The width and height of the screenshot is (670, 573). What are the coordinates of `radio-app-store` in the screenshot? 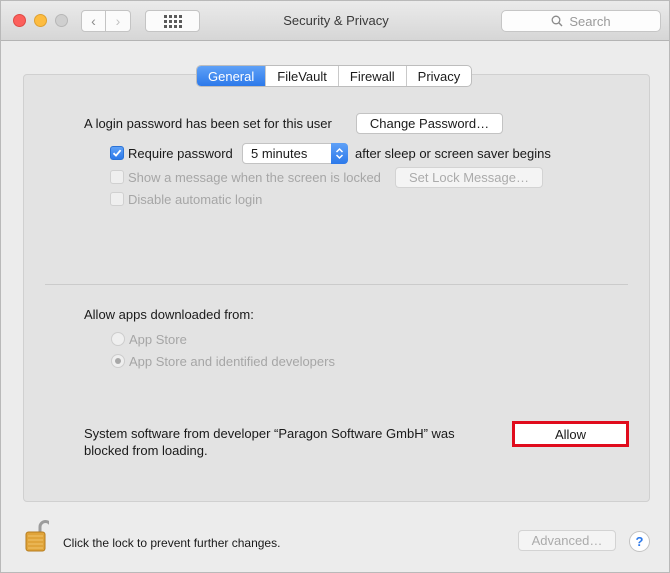 It's located at (118, 339).